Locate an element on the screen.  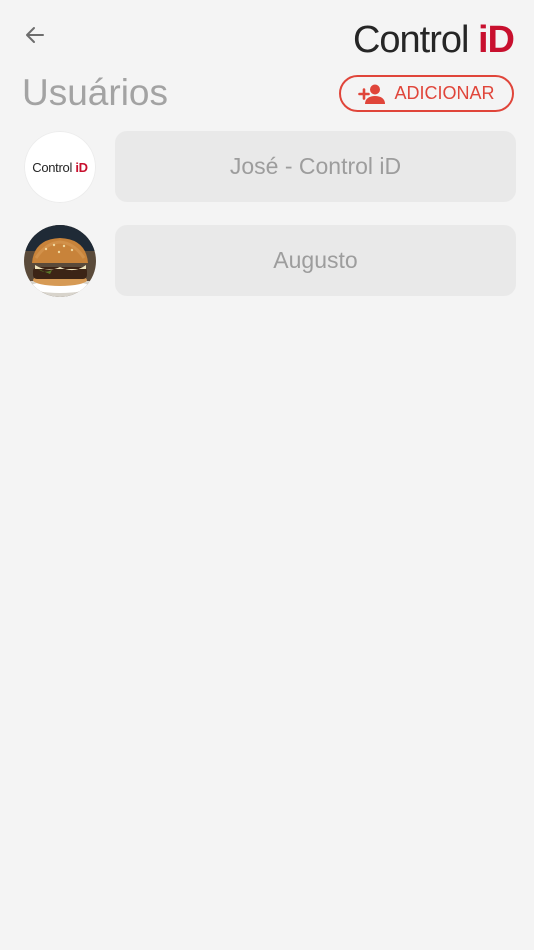
burger-photo is located at coordinates (60, 261).